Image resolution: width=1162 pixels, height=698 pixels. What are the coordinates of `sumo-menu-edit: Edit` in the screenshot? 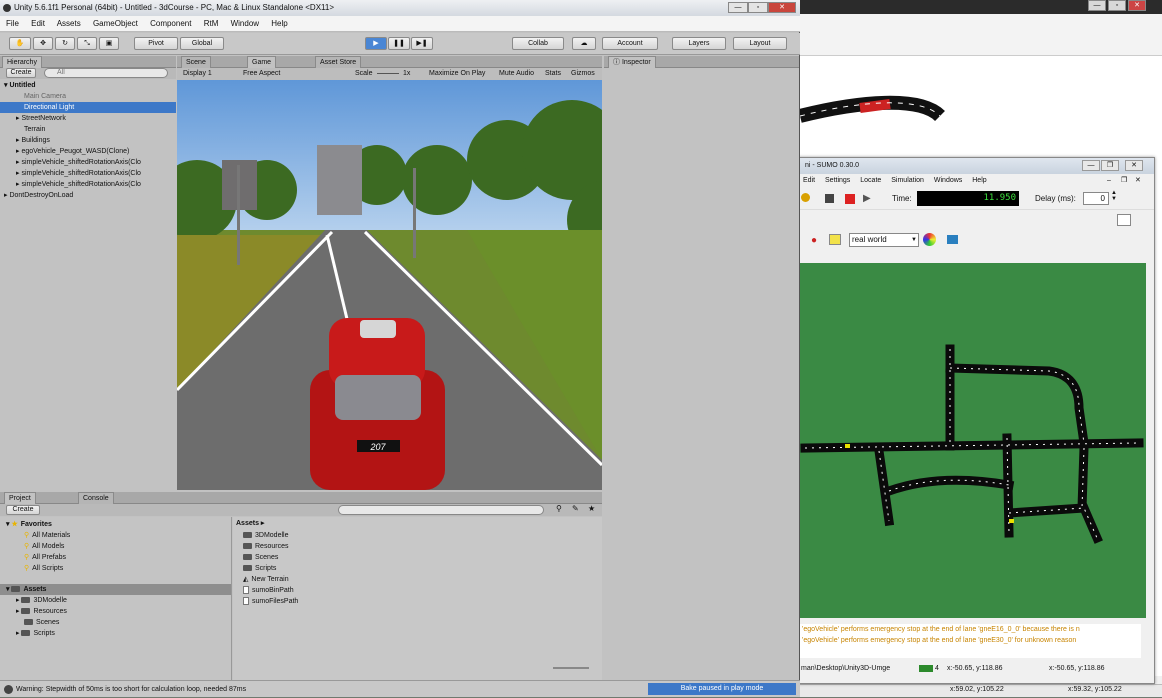 It's located at (809, 180).